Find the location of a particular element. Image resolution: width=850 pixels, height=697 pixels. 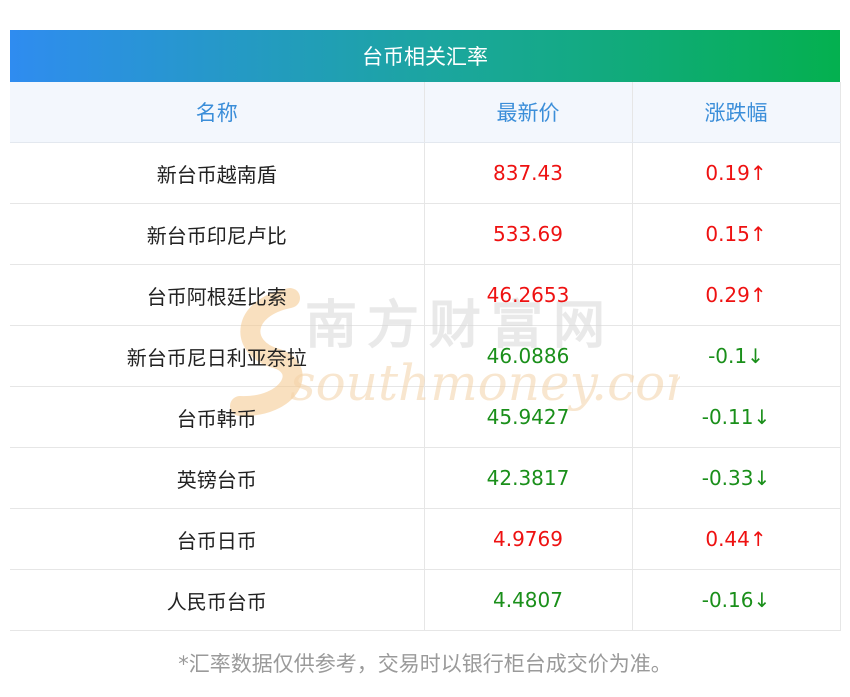

table-row: 台币阿根廷比索 46.2653 0.29↑ is located at coordinates (425, 295).